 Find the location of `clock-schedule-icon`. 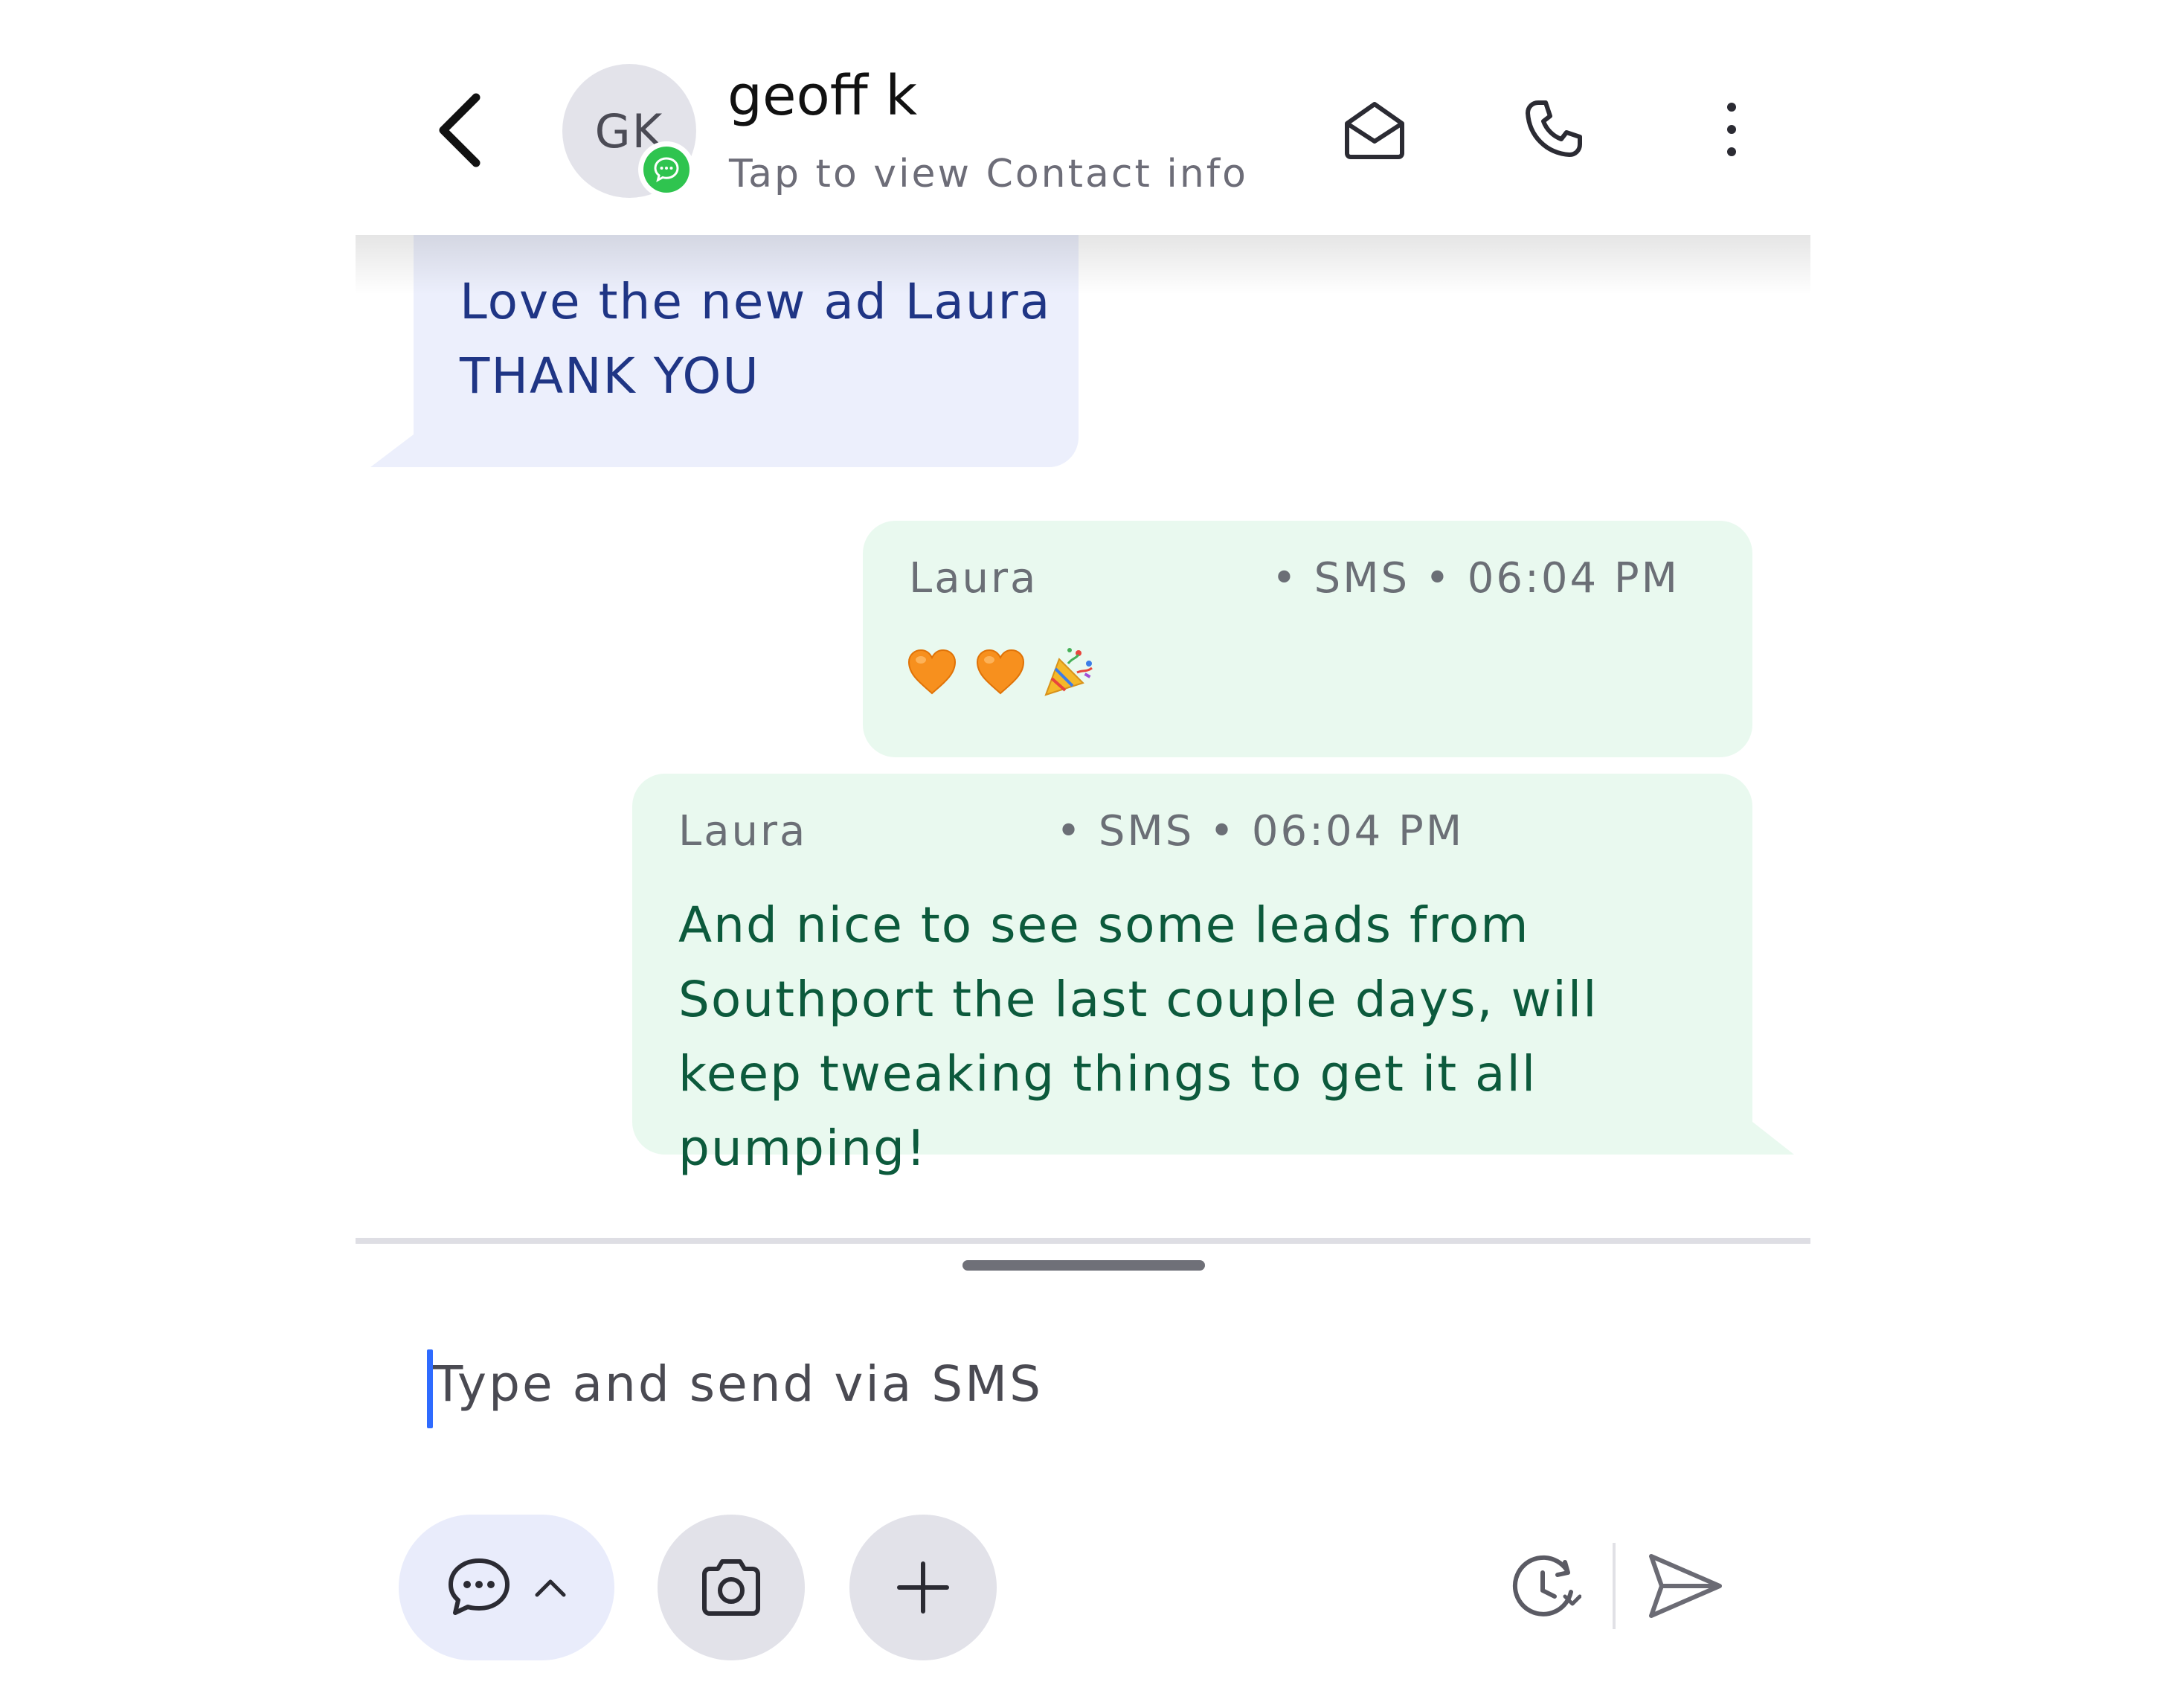

clock-schedule-icon is located at coordinates (1546, 1585).